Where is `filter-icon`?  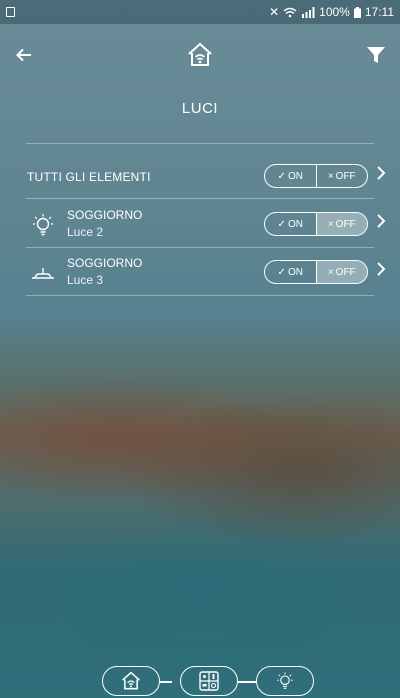 filter-icon is located at coordinates (376, 55).